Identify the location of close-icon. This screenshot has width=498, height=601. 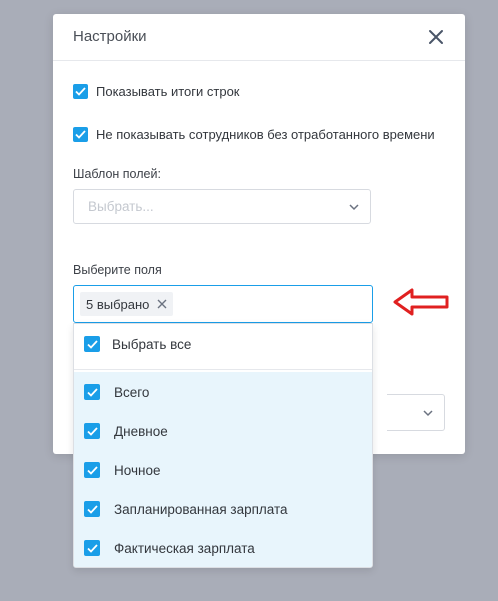
(436, 37).